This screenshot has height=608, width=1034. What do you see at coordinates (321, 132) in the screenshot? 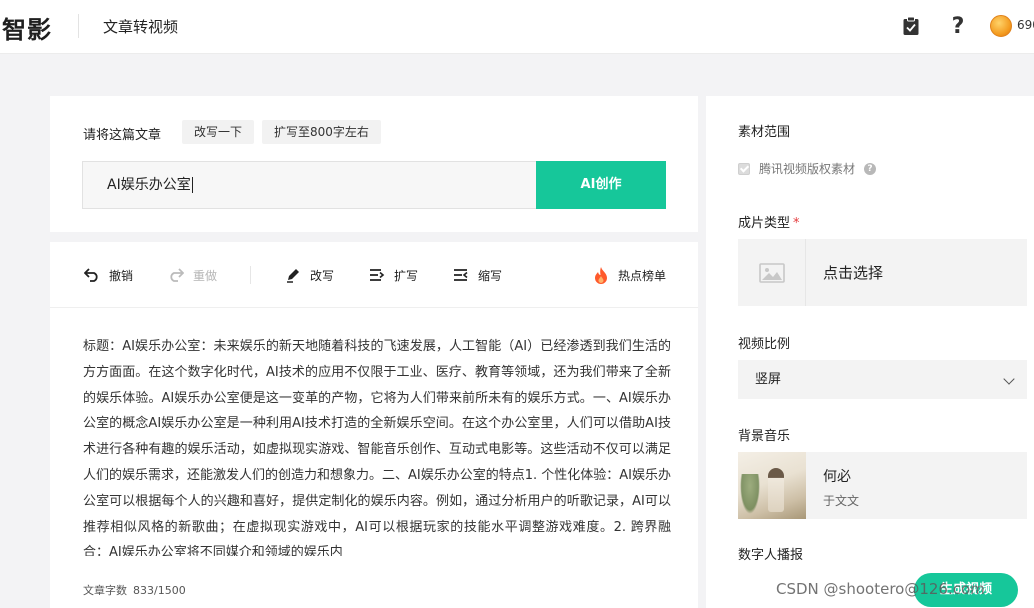
I see `expand-800-chip: 扩写至800字左右` at bounding box center [321, 132].